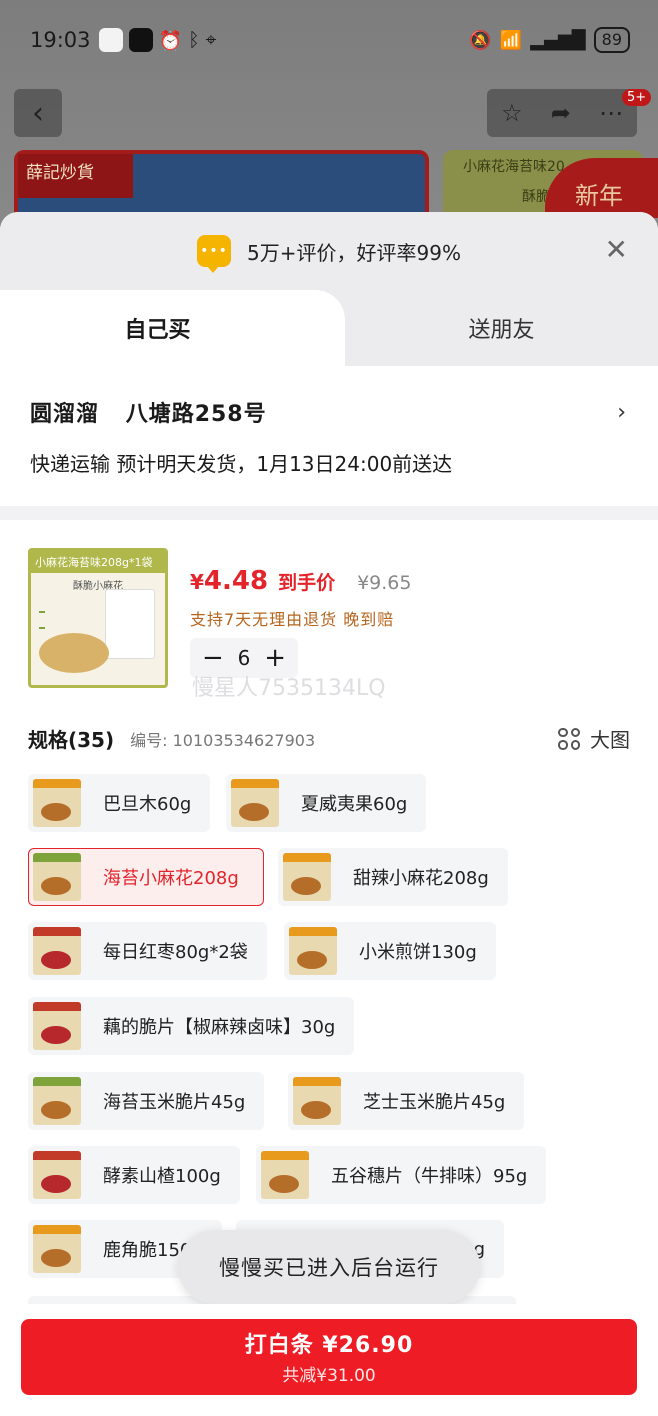 Image resolution: width=658 pixels, height=1416 pixels. What do you see at coordinates (354, 804) in the screenshot?
I see `sku-label: 夏威夷果60g` at bounding box center [354, 804].